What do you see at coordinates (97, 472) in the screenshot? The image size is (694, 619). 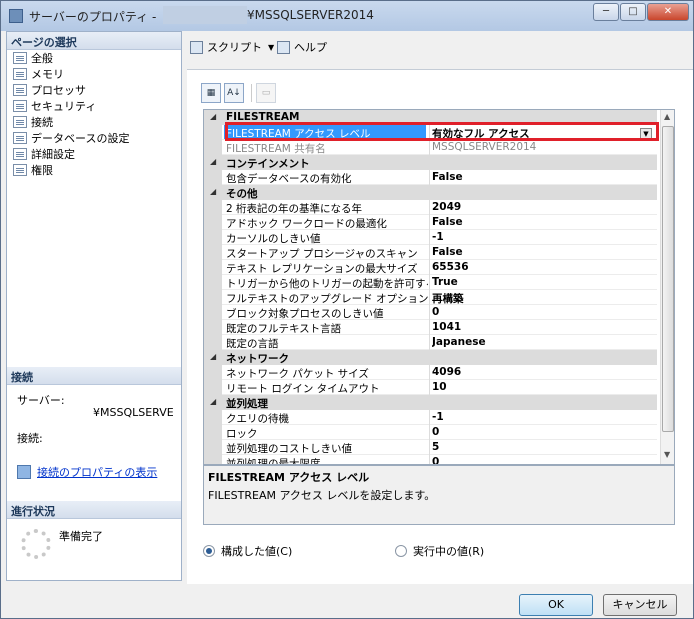 I see `connection-properties-link-text: 接続のプロパティの表示` at bounding box center [97, 472].